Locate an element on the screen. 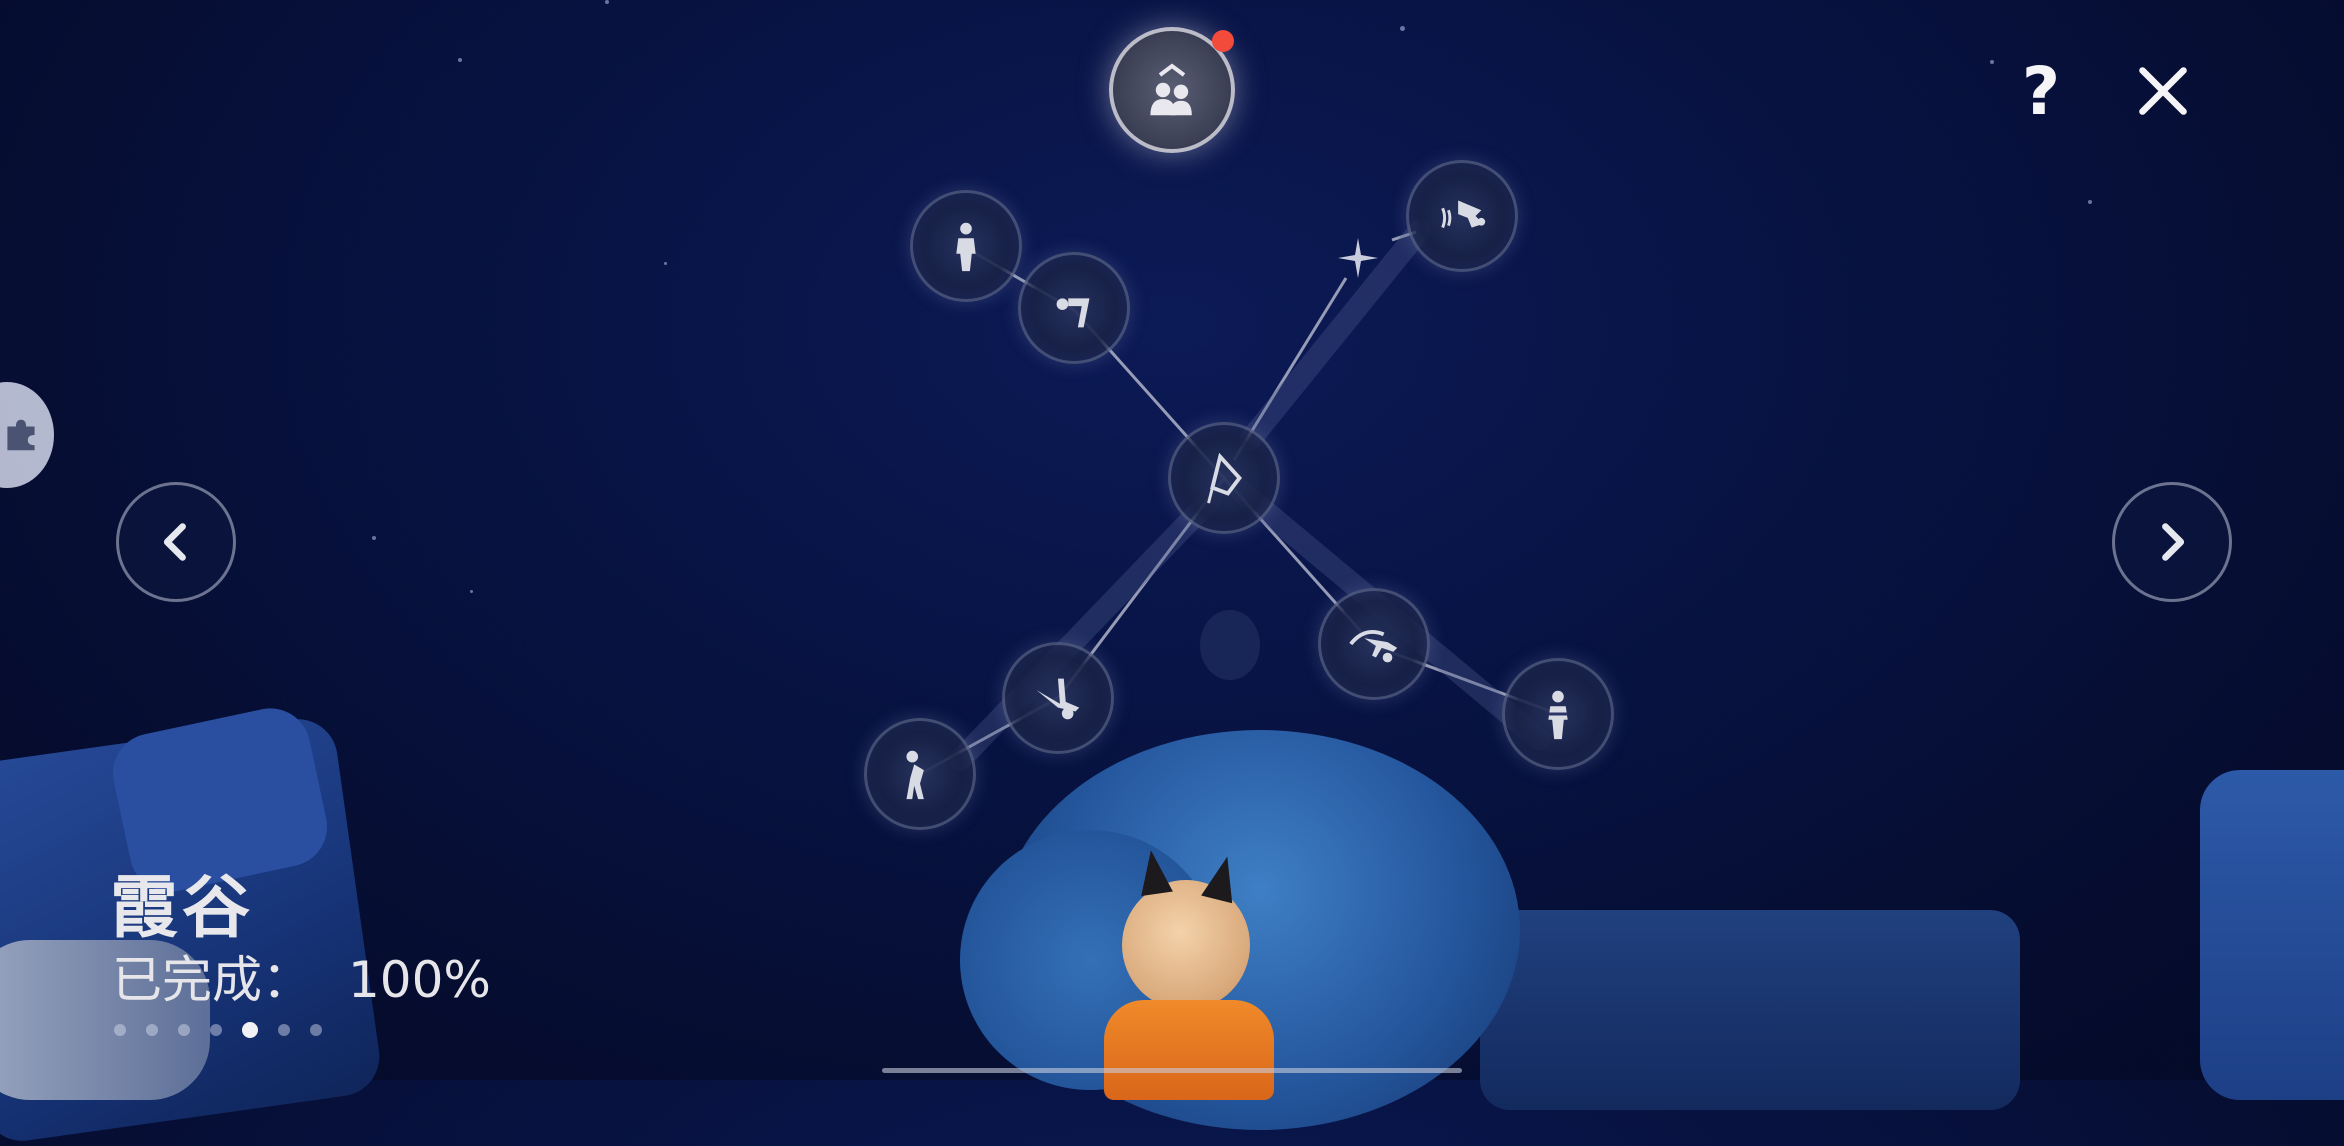  progress-value: 100% is located at coordinates (419, 980).